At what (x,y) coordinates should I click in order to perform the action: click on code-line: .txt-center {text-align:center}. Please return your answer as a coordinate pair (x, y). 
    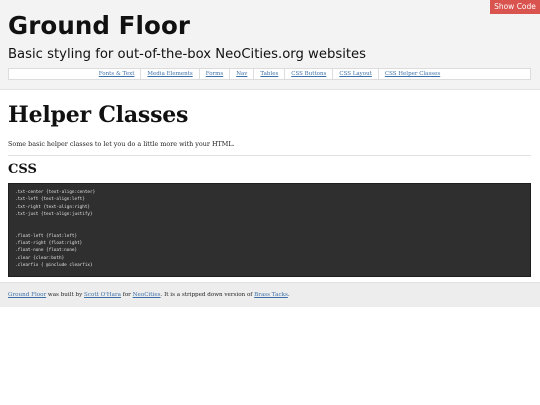
    Looking at the image, I should click on (55, 192).